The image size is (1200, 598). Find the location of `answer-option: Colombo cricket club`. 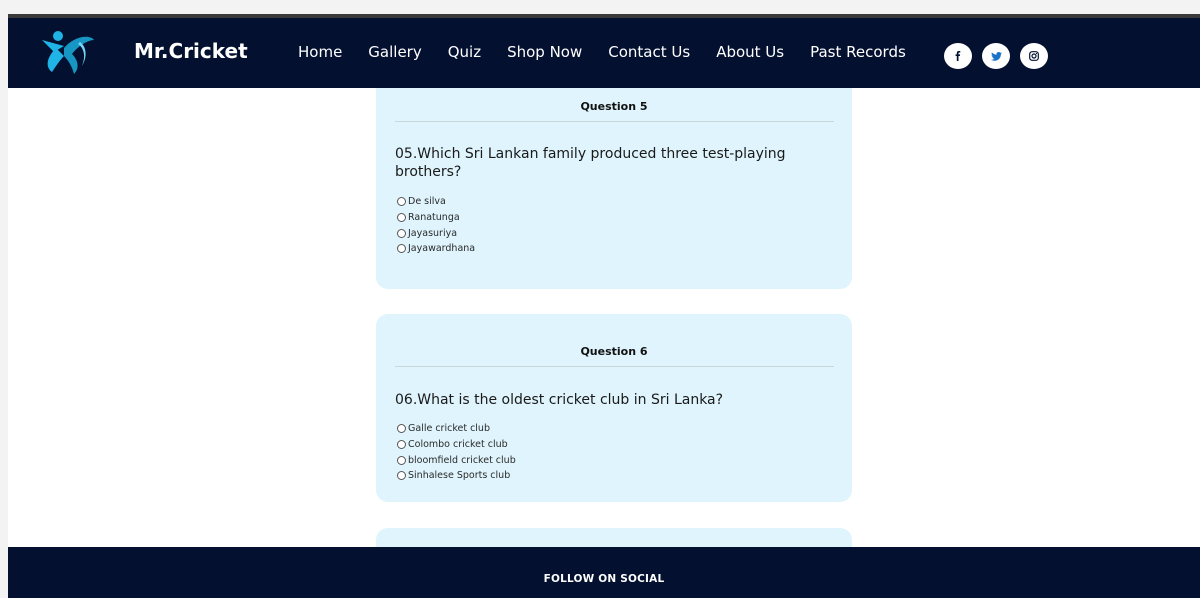

answer-option: Colombo cricket club is located at coordinates (456, 445).